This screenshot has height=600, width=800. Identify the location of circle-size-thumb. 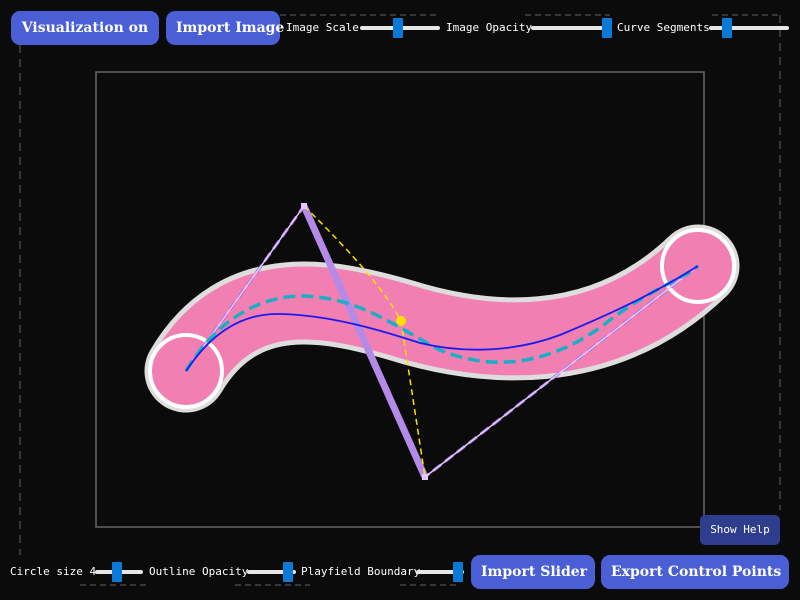
(116, 572).